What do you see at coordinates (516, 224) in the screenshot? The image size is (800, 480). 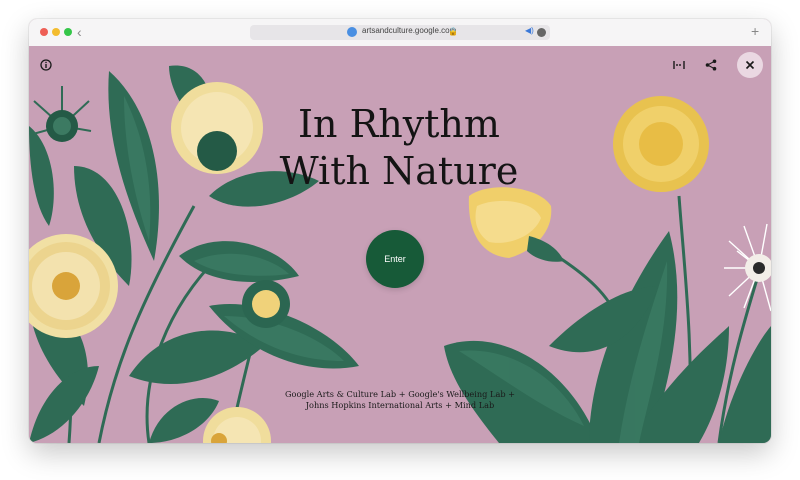 I see `yellow-flower-middle` at bounding box center [516, 224].